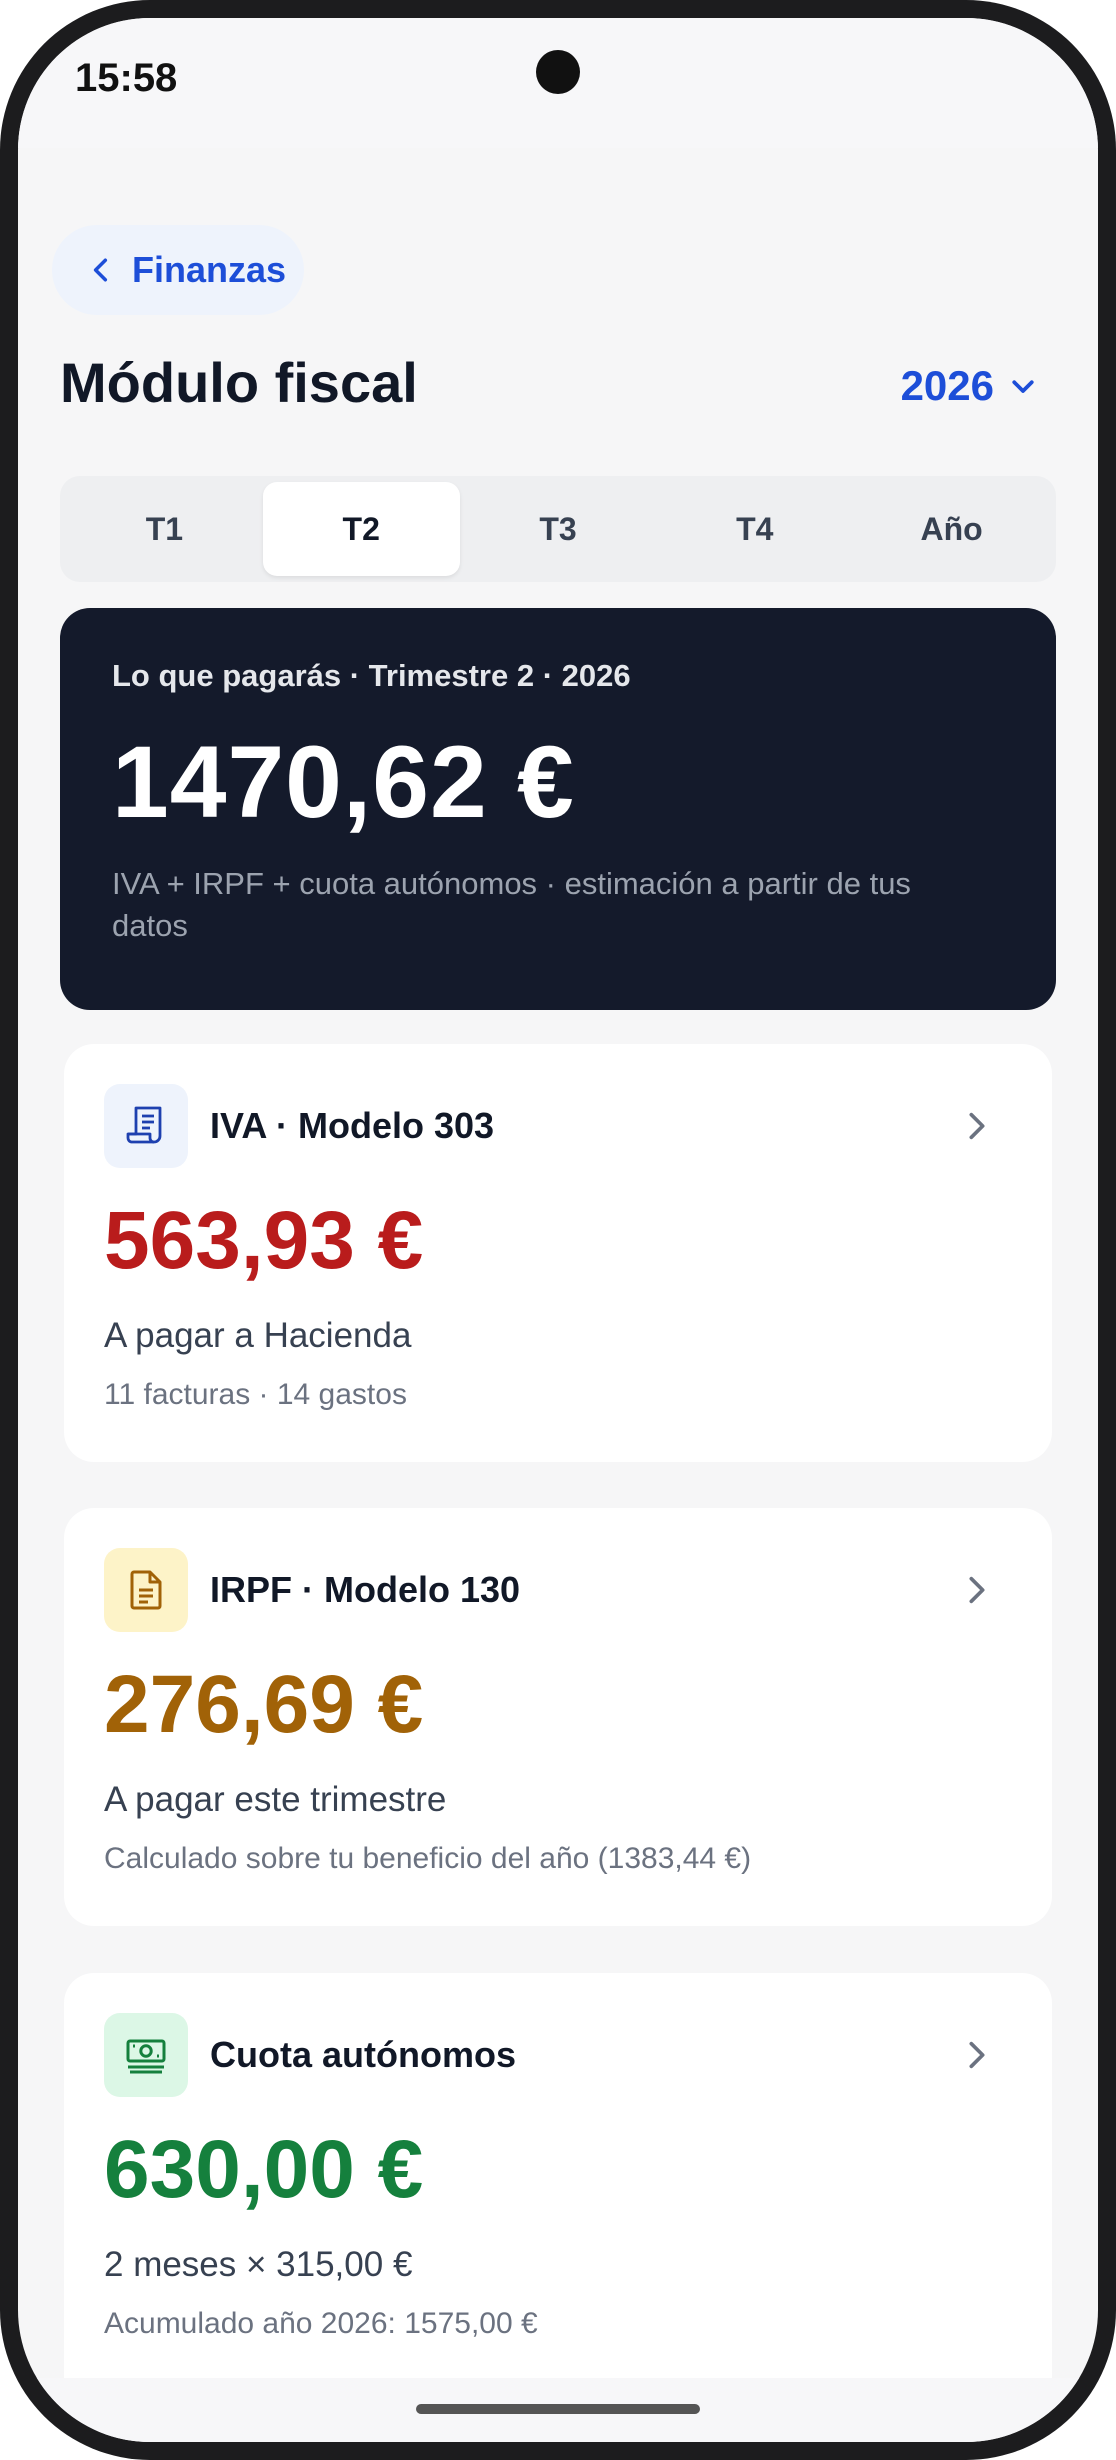  What do you see at coordinates (275, 1799) in the screenshot?
I see `irpf-subtitle: A pagar este trimestre` at bounding box center [275, 1799].